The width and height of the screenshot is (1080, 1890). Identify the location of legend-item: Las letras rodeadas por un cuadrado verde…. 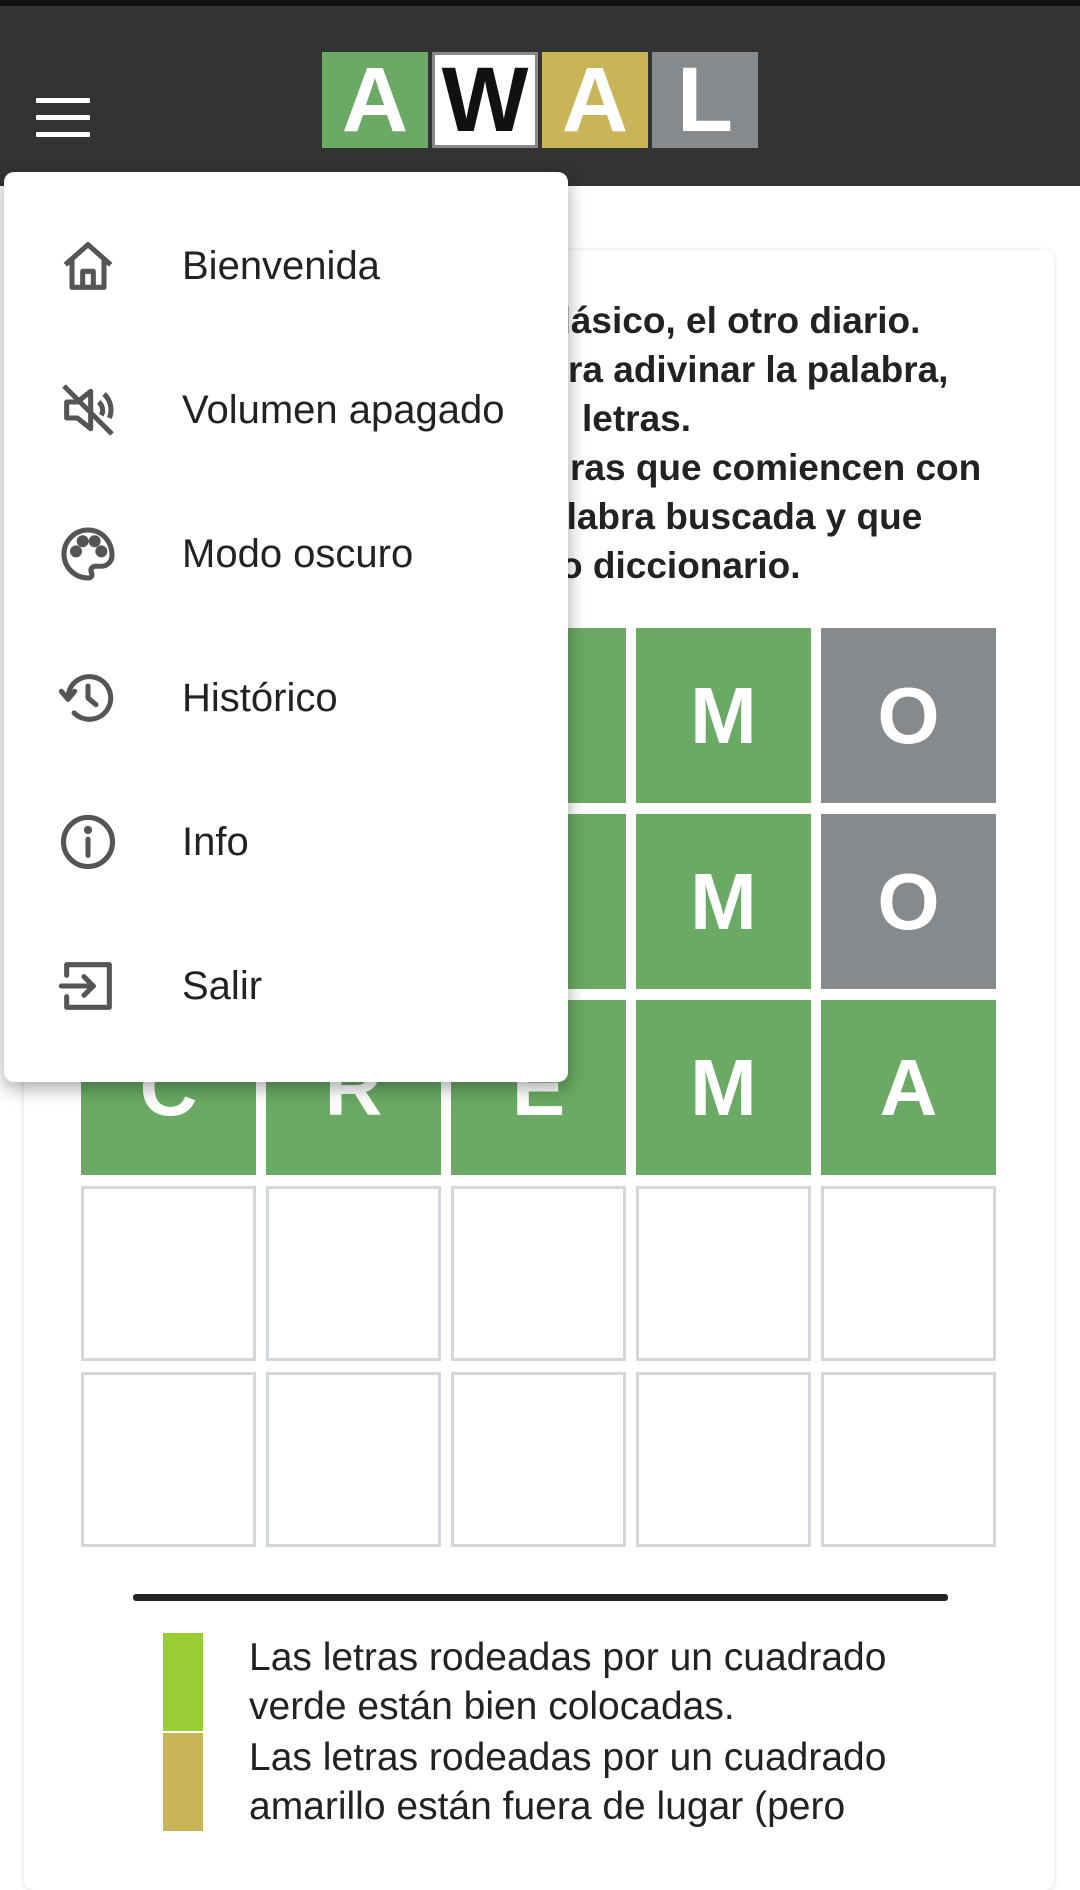
(583, 1682).